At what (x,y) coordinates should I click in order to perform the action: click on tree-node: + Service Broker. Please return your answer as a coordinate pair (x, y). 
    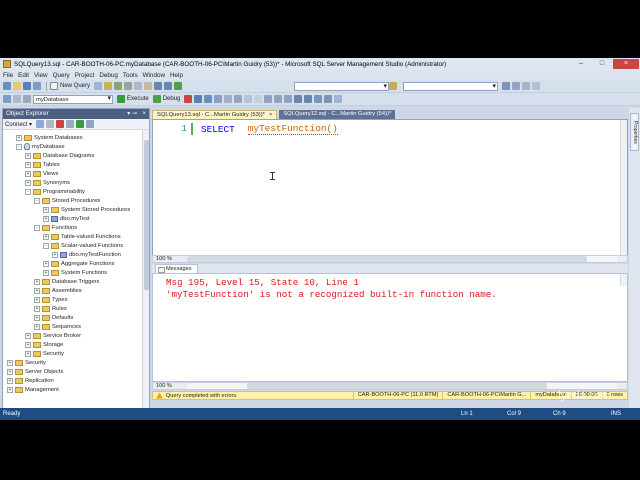
    Looking at the image, I should click on (53, 335).